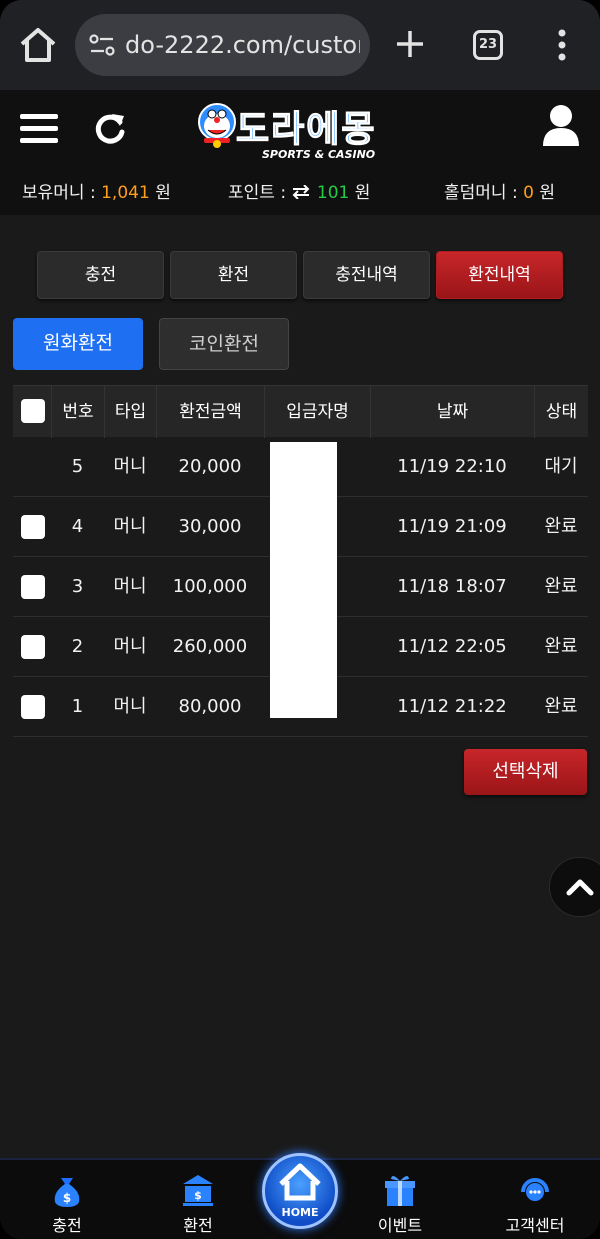  Describe the element at coordinates (102, 45) in the screenshot. I see `site-settings-icon` at that location.